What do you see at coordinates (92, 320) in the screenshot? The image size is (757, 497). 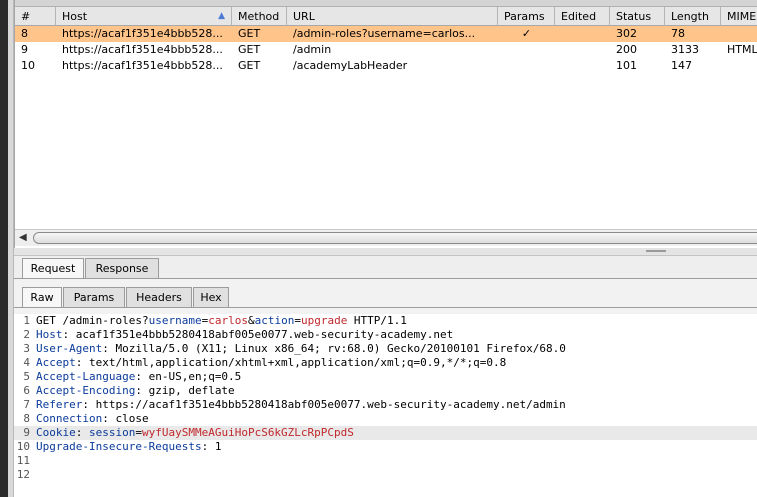 I see `text-segment: GET /admin-roles?` at bounding box center [92, 320].